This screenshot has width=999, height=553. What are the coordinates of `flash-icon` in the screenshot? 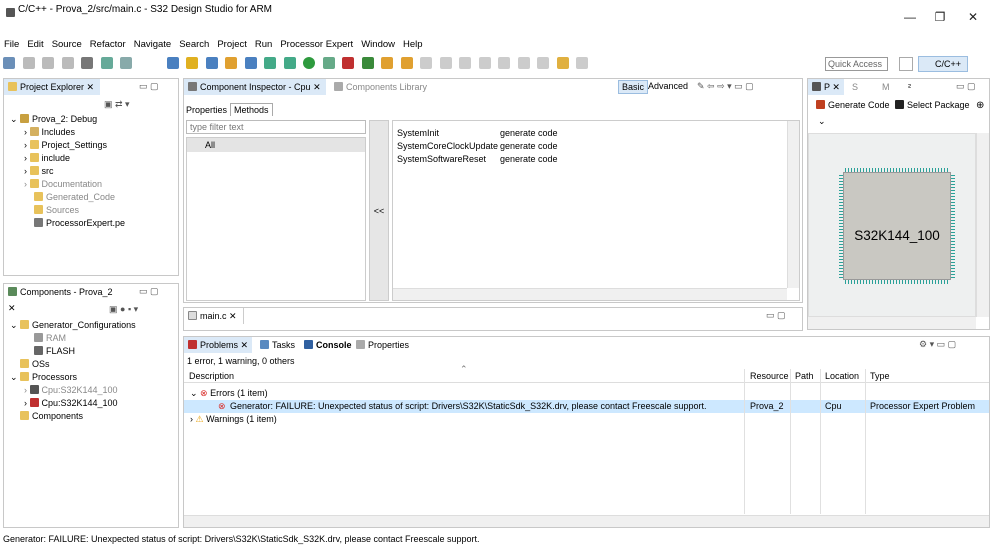 It's located at (192, 63).